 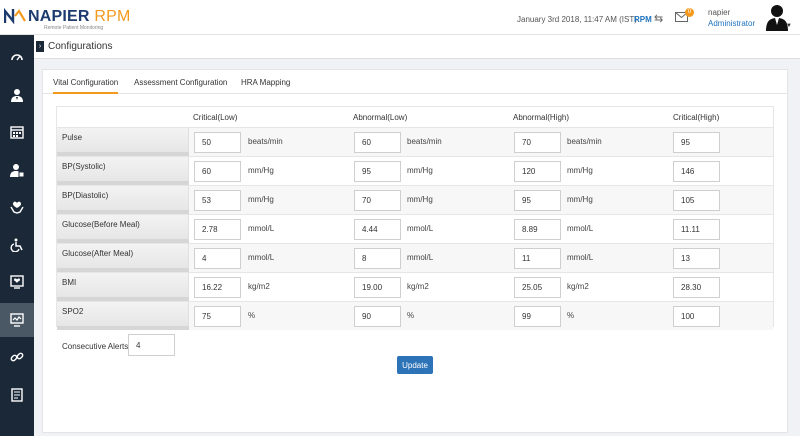 What do you see at coordinates (123, 229) in the screenshot?
I see `row-label: Glucose(Before Meal)` at bounding box center [123, 229].